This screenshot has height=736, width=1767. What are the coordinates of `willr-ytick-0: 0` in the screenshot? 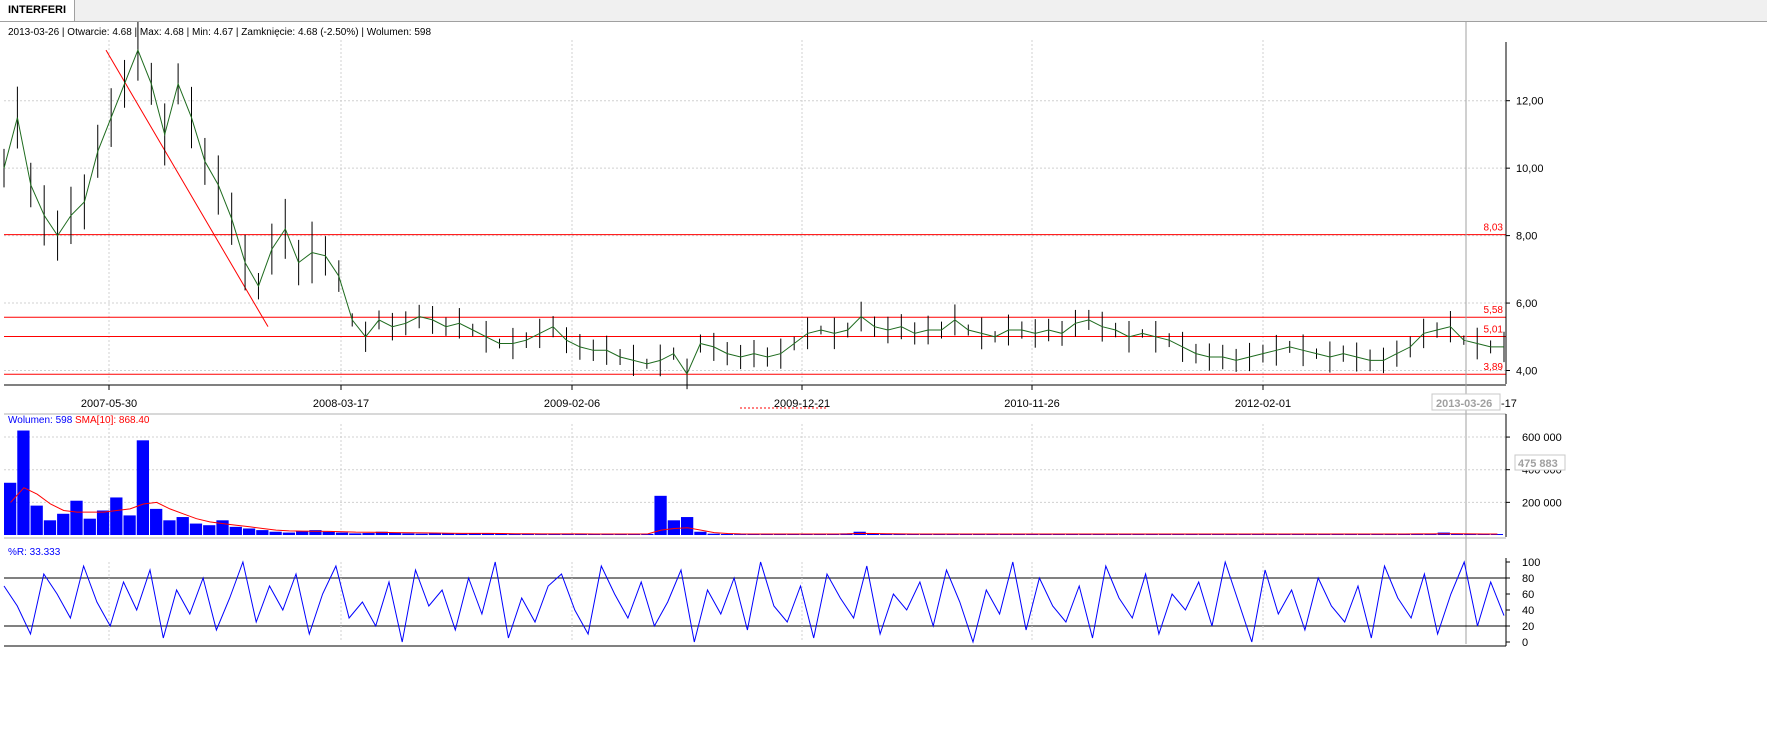 It's located at (1525, 643).